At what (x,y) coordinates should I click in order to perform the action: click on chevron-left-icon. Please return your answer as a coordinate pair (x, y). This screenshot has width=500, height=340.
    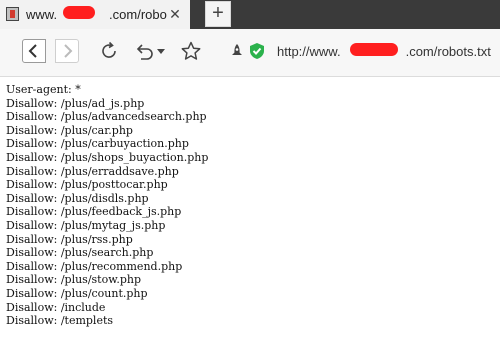
    Looking at the image, I should click on (32, 51).